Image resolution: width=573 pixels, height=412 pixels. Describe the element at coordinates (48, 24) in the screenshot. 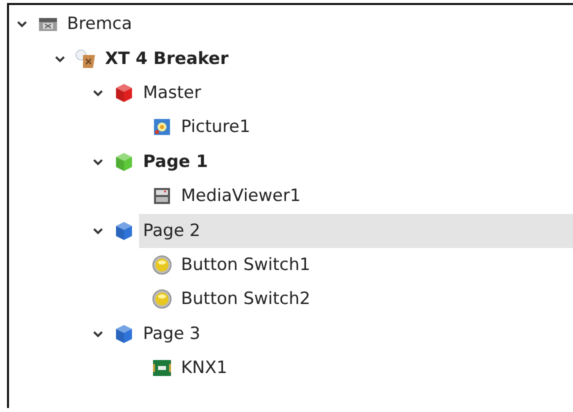

I see `folder-icon` at that location.